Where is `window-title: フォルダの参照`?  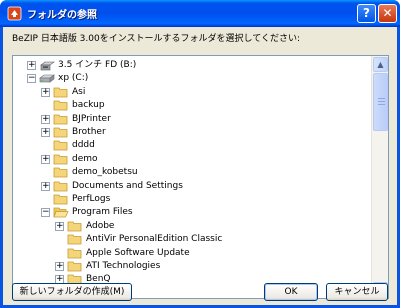 window-title: フォルダの参照 is located at coordinates (62, 15).